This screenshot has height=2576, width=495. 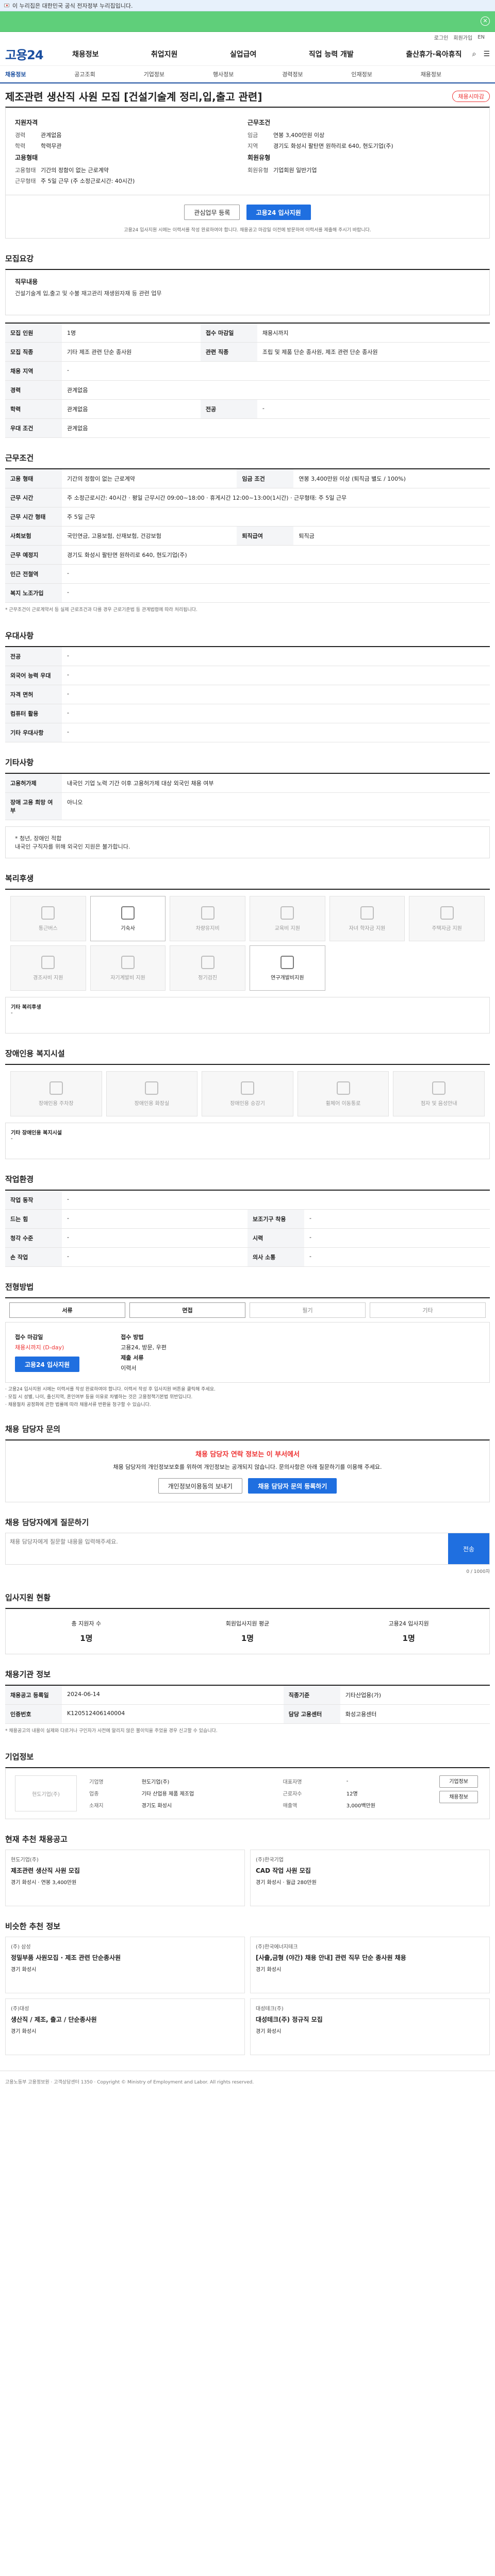 I want to click on apply-info-right: 접수 방법 고용24, 방문, 우편 제출 서류 이력서, so click(x=144, y=1352).